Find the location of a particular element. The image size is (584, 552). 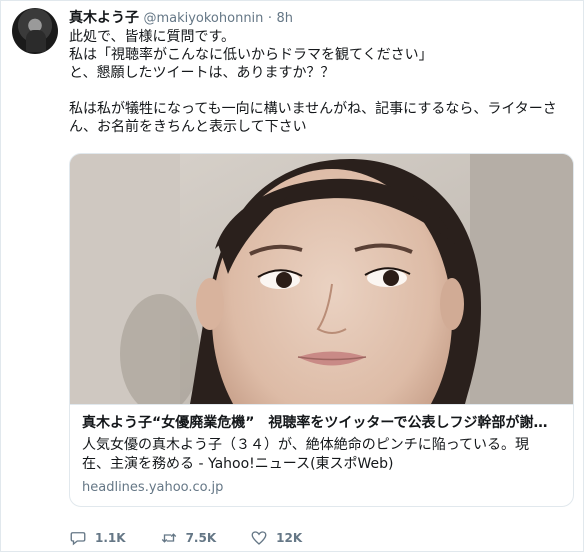

tweet-actions: 1.1K 7.5K 12K is located at coordinates (202, 538).